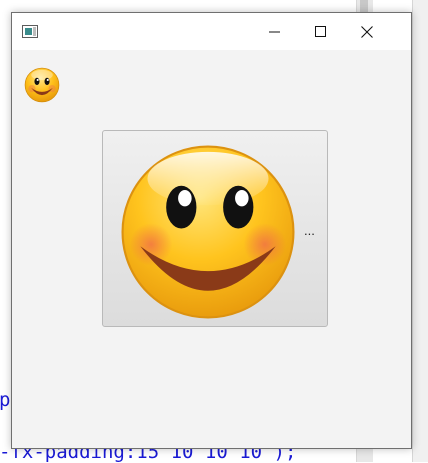  I want to click on maximize-button, so click(321, 31).